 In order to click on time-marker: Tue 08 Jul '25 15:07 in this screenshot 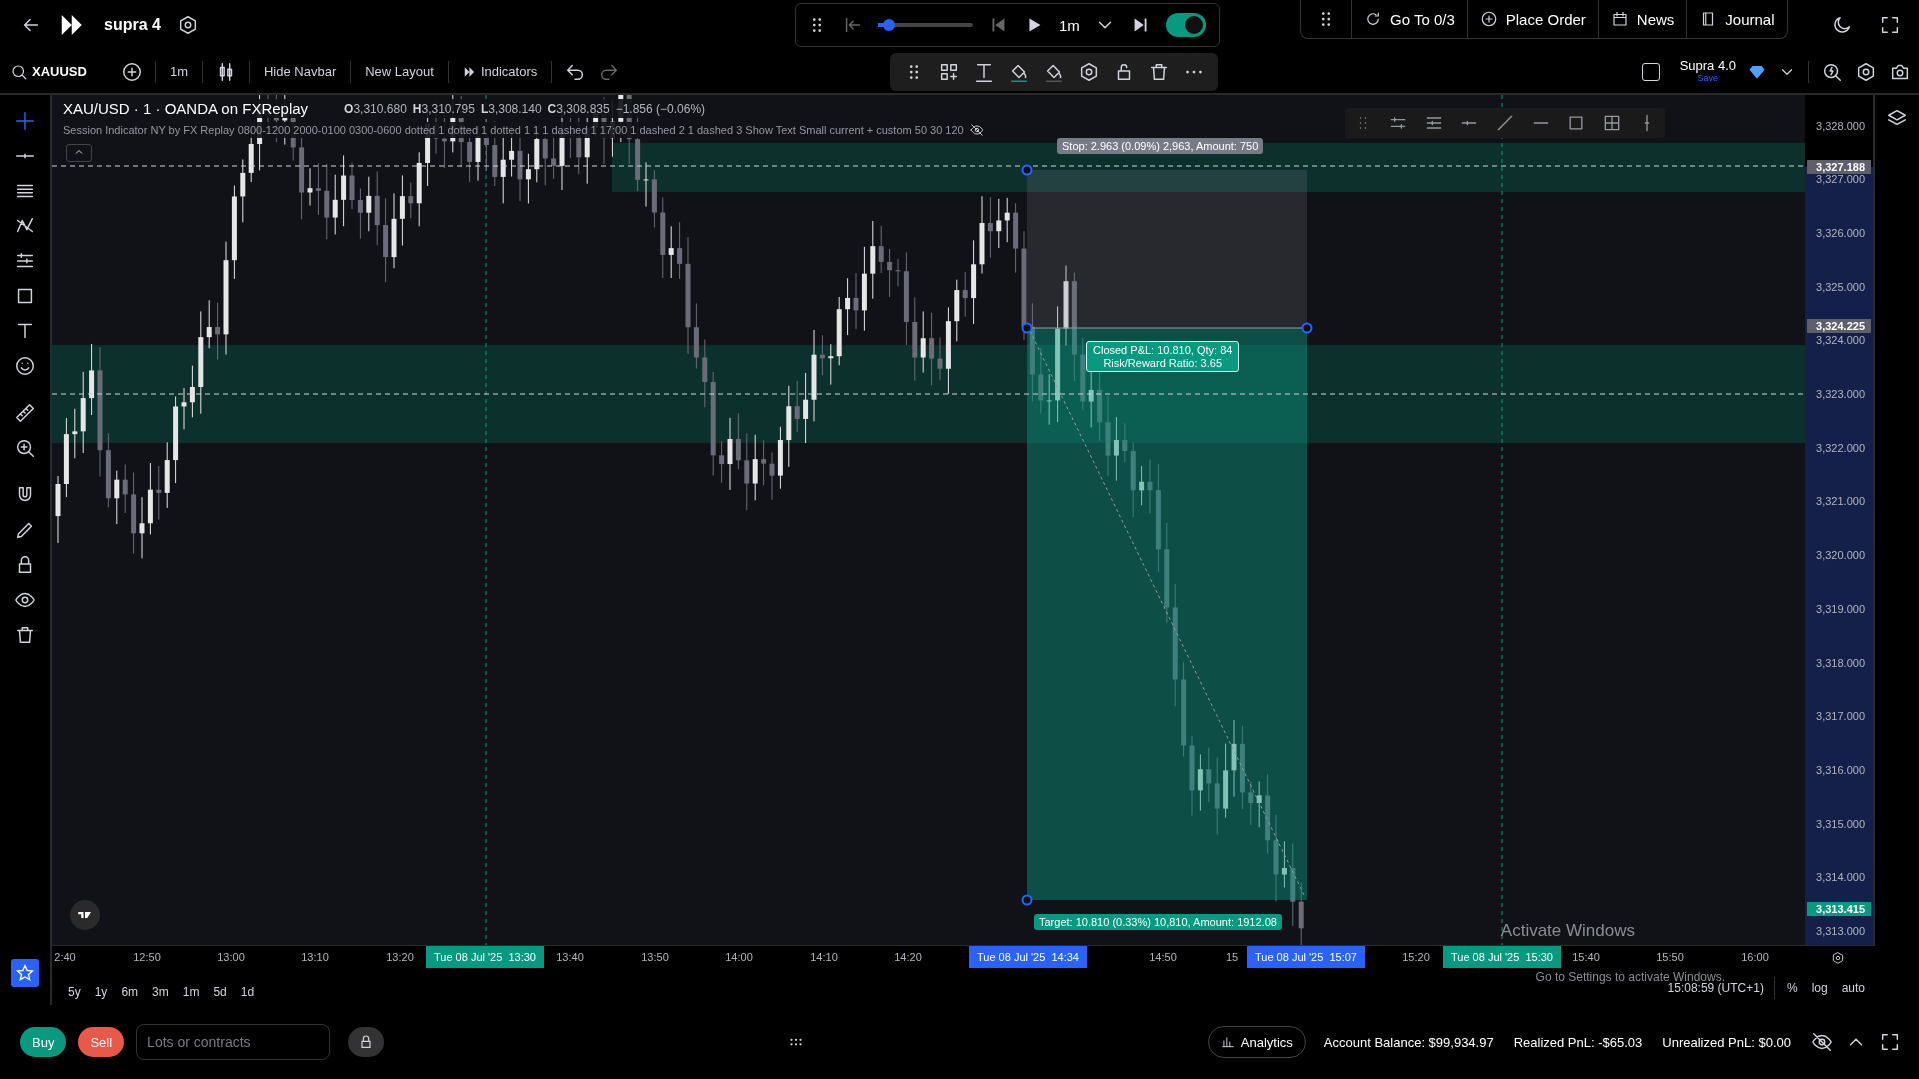, I will do `click(1306, 957)`.